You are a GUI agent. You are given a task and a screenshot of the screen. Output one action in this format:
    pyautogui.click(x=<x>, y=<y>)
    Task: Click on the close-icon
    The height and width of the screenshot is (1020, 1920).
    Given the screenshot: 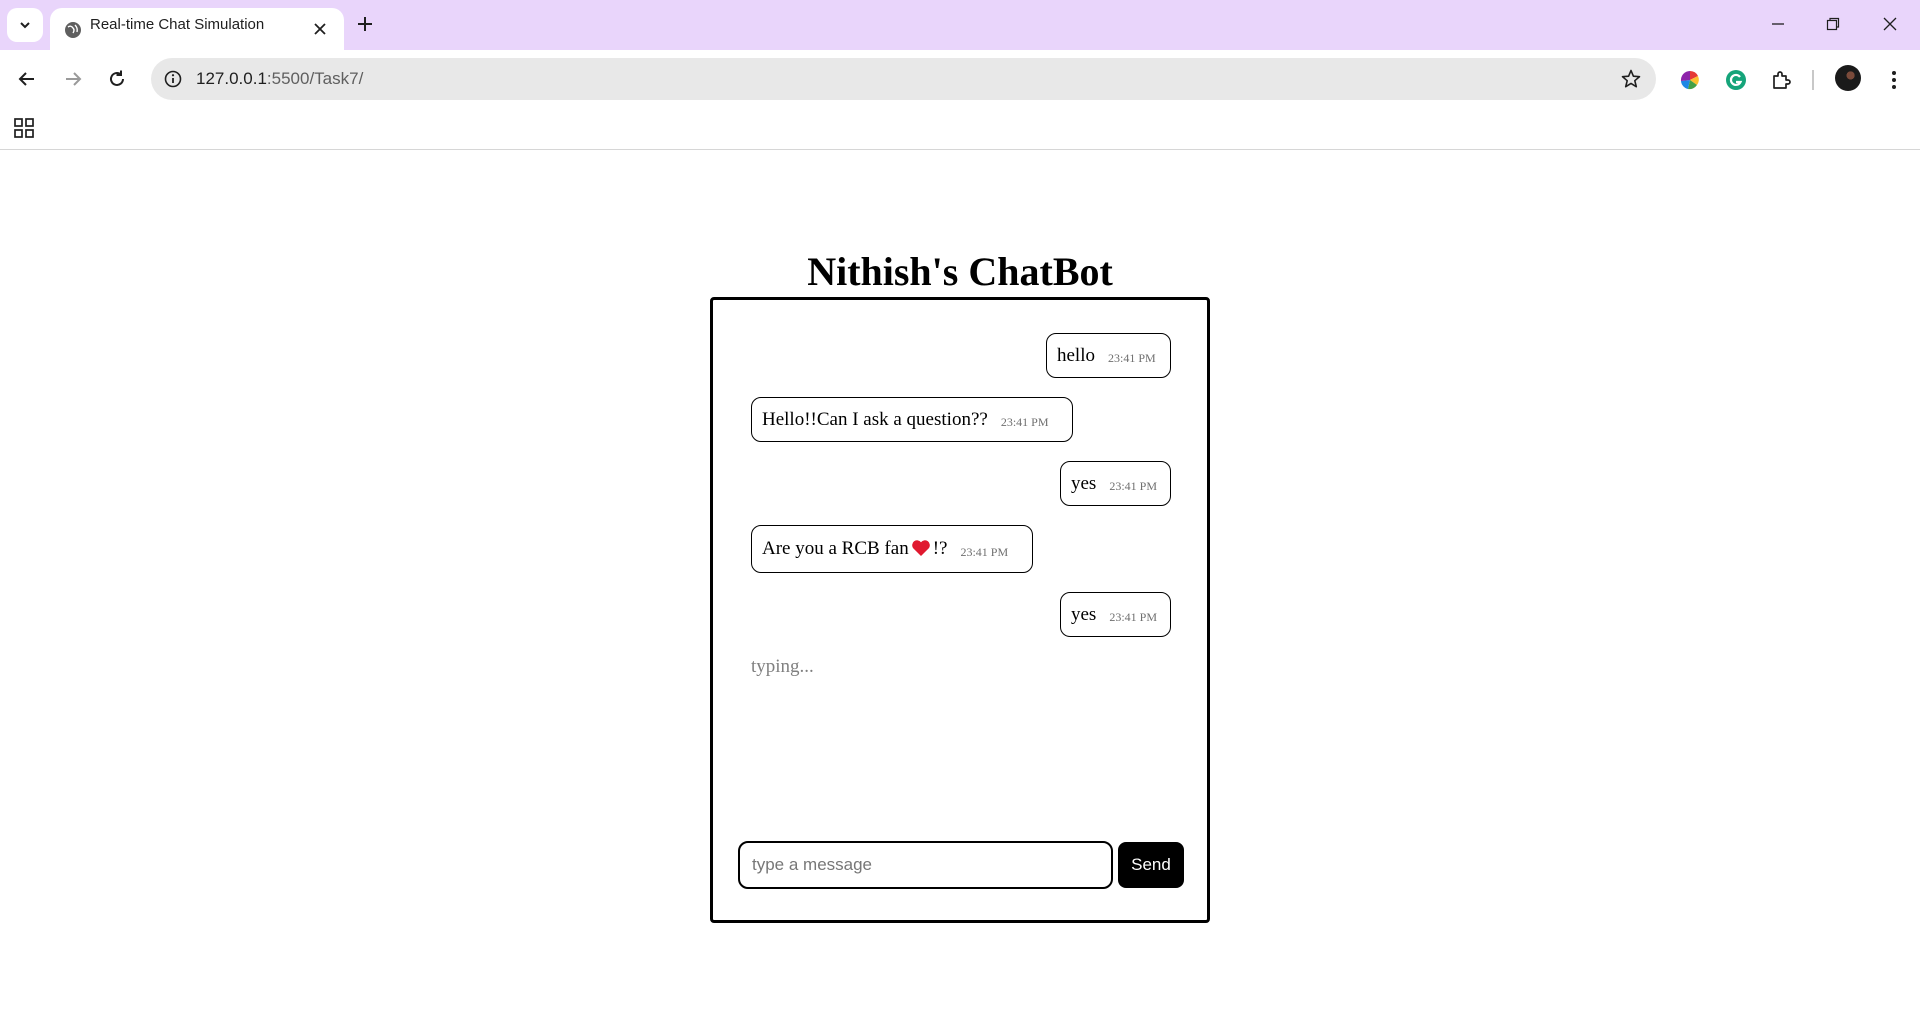 What is the action you would take?
    pyautogui.click(x=1890, y=24)
    